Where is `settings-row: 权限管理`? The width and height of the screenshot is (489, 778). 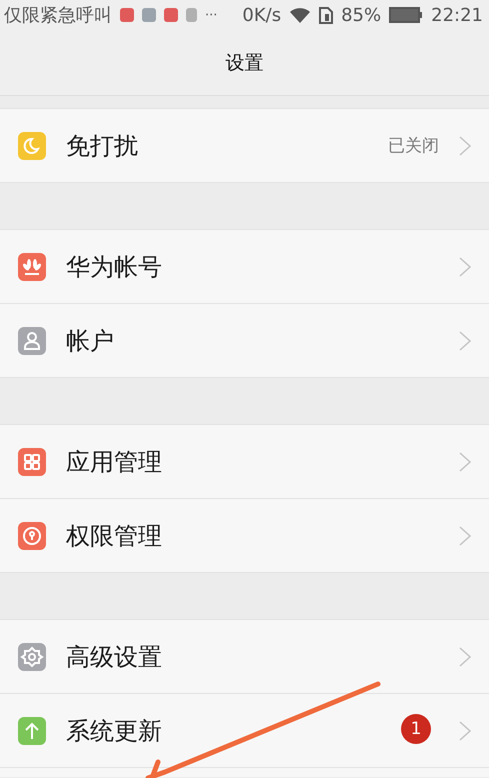 settings-row: 权限管理 is located at coordinates (244, 536).